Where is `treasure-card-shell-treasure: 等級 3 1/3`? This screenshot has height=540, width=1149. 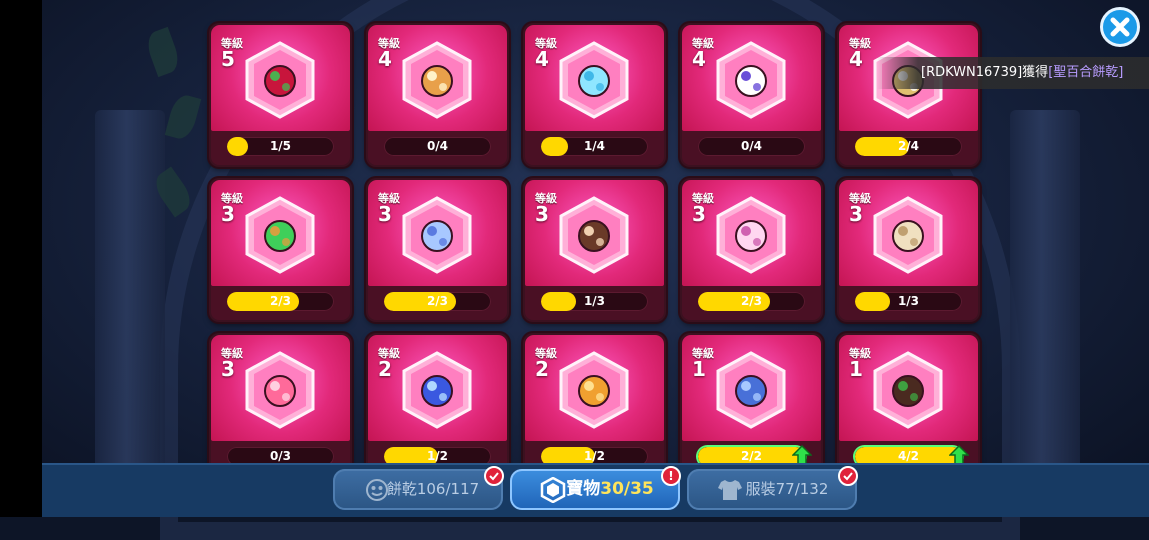
treasure-card-shell-treasure: 等級 3 1/3 is located at coordinates (594, 250).